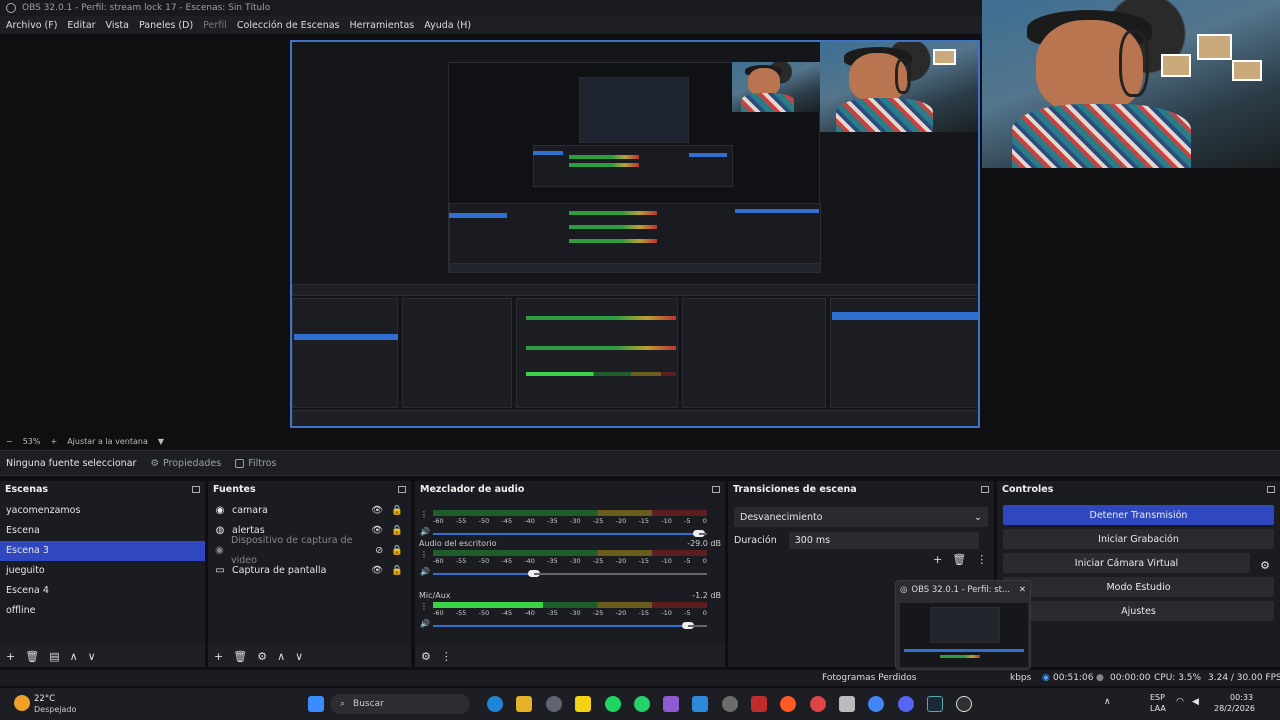 This screenshot has height=720, width=1280. Describe the element at coordinates (102, 531) in the screenshot. I see `scene-item: Escena` at that location.